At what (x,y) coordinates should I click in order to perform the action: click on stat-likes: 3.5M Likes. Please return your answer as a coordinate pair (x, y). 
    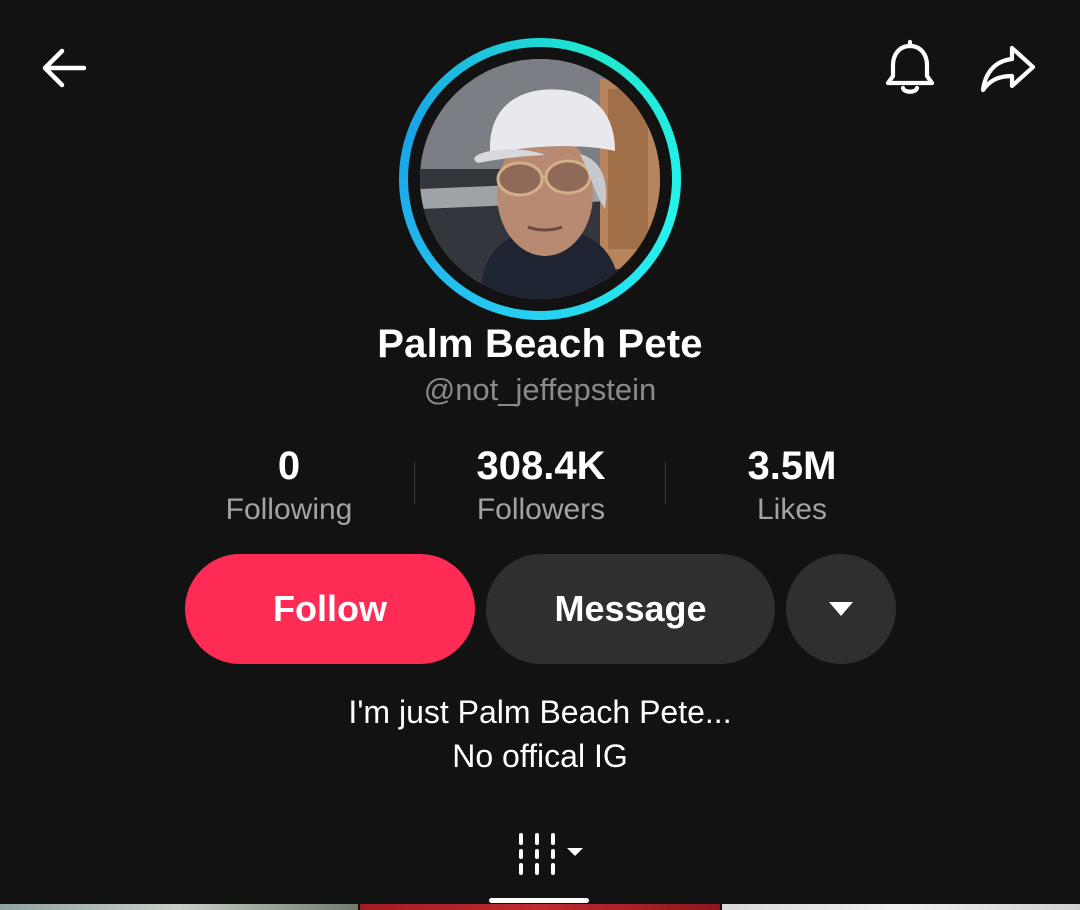
    Looking at the image, I should click on (792, 486).